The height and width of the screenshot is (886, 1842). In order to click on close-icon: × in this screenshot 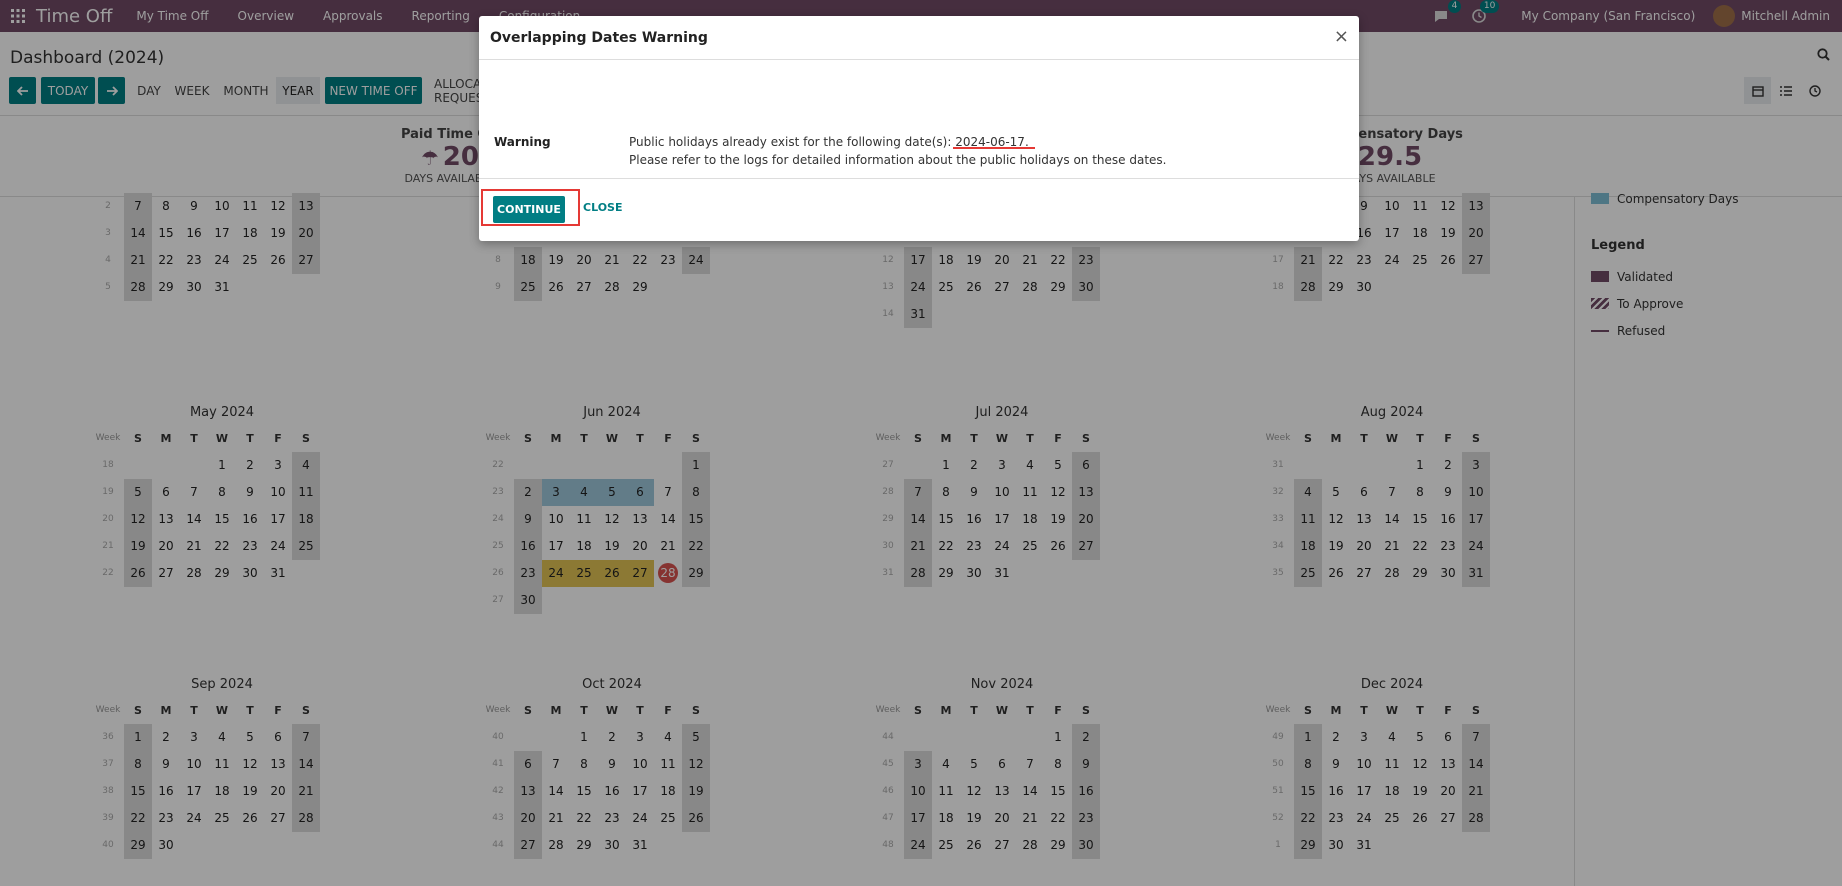, I will do `click(1341, 36)`.